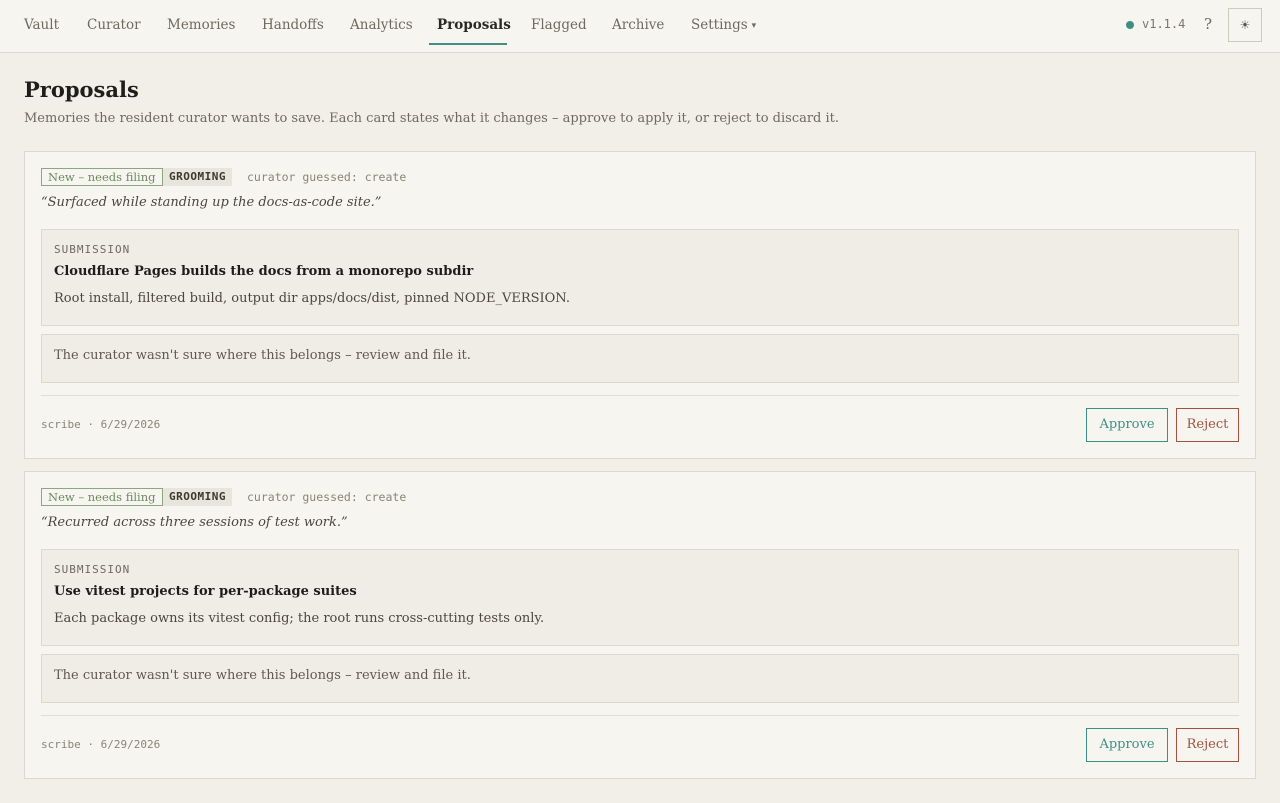 This screenshot has height=803, width=1280. Describe the element at coordinates (754, 26) in the screenshot. I see `chevron-down-icon: ▾` at that location.